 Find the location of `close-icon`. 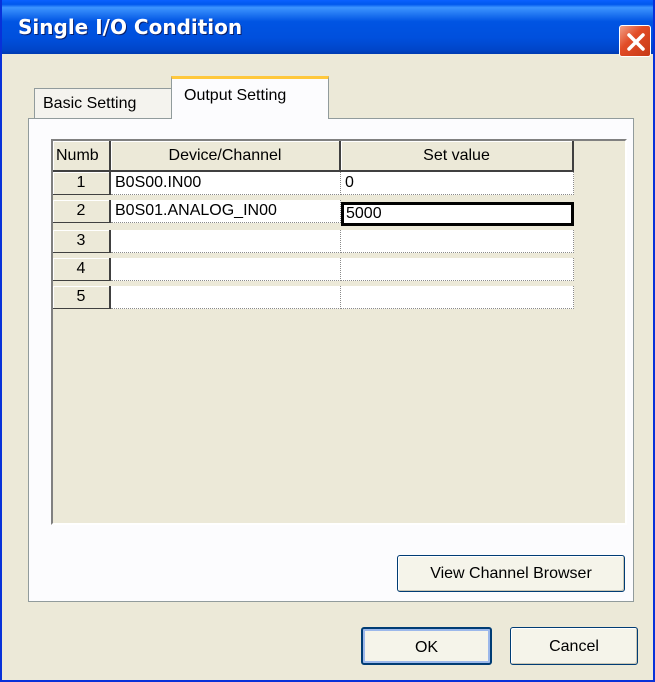

close-icon is located at coordinates (636, 42).